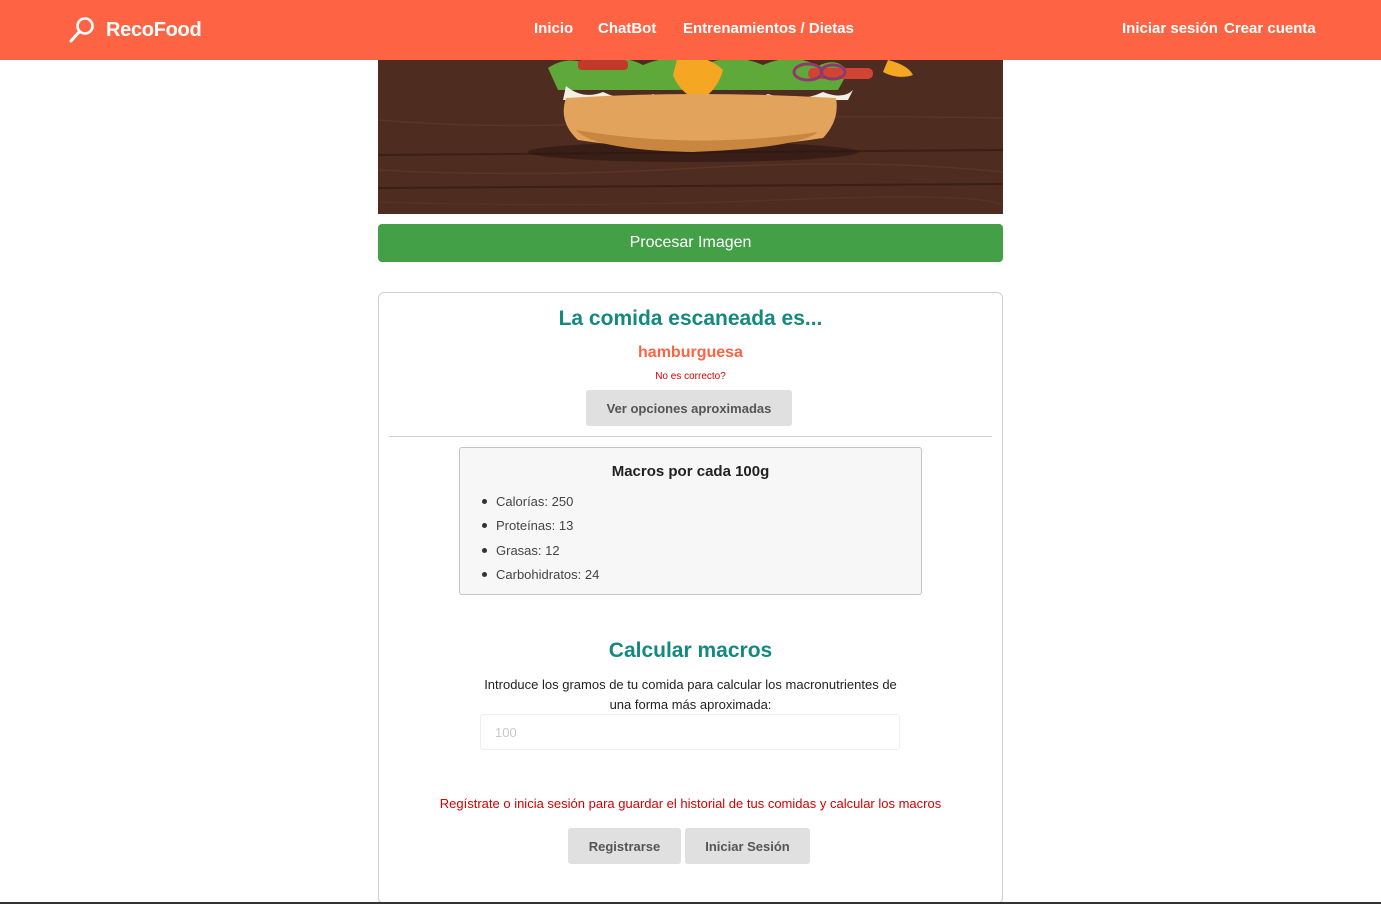  What do you see at coordinates (154, 29) in the screenshot?
I see `brand-name: RecoFood` at bounding box center [154, 29].